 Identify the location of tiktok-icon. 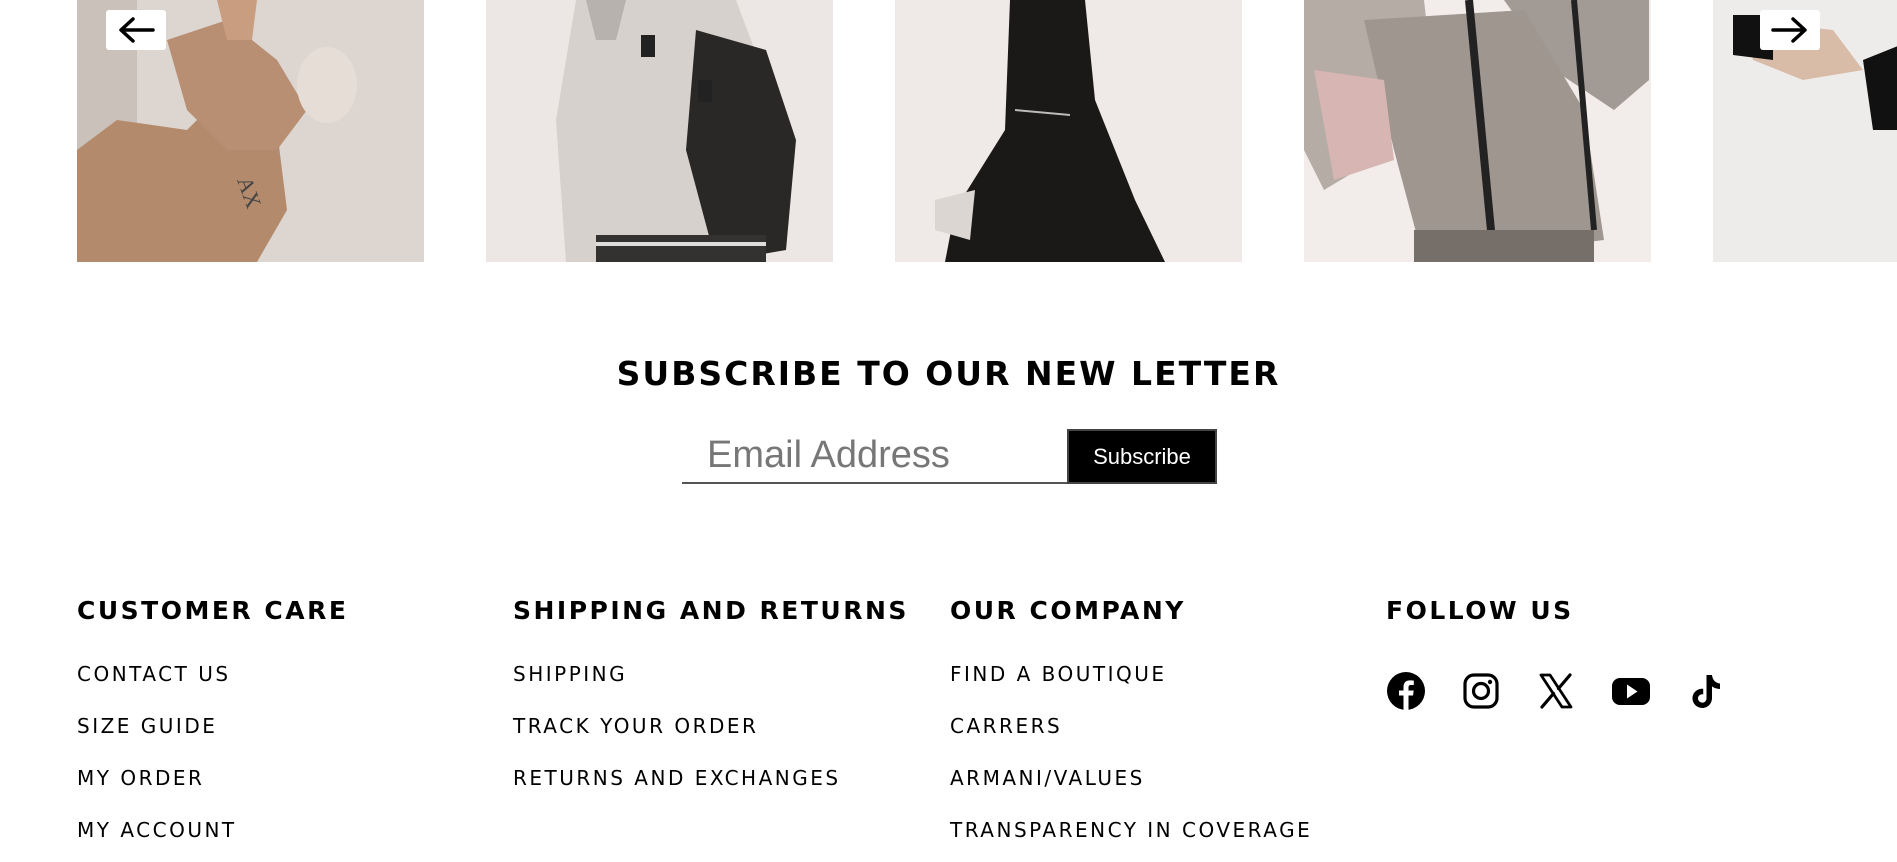
(1706, 691).